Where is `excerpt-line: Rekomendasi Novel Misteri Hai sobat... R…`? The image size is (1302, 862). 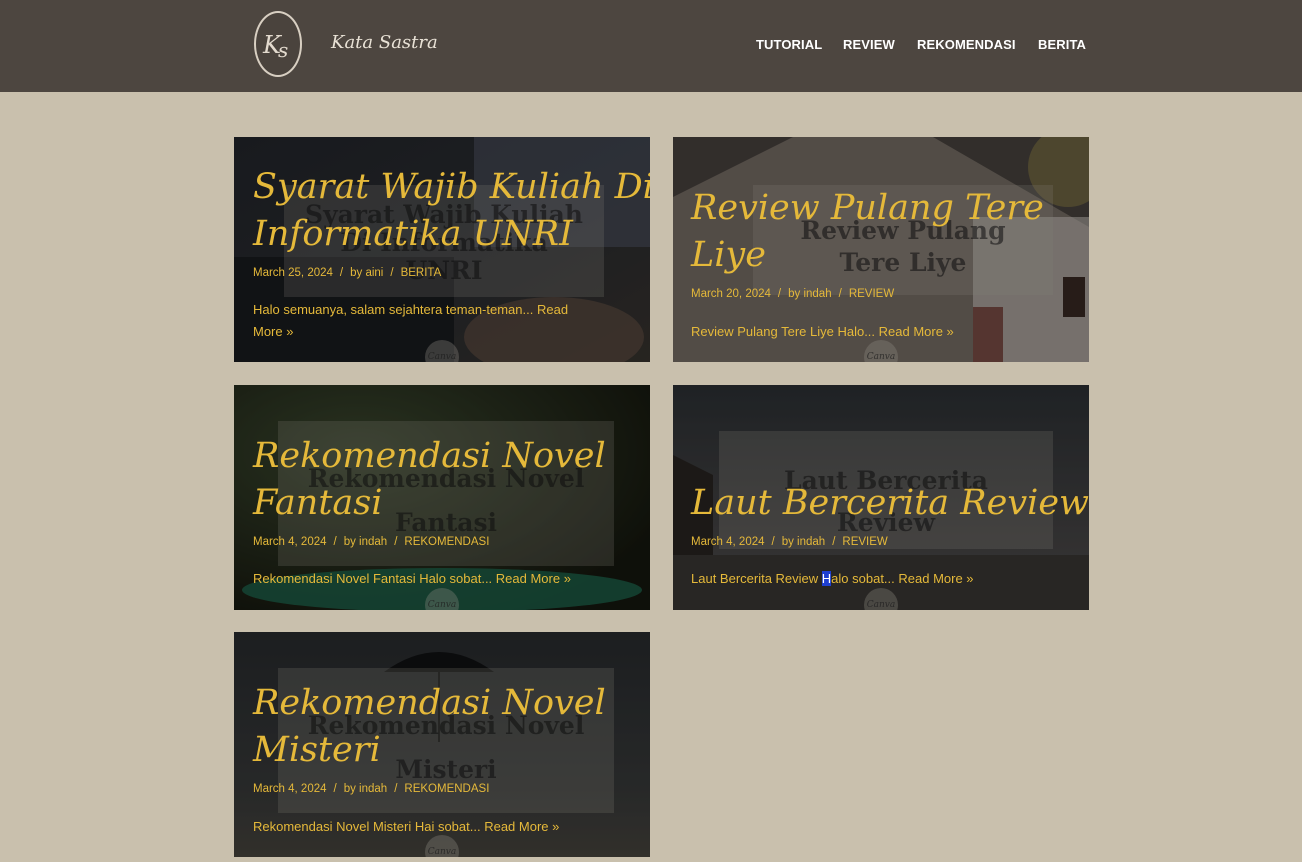 excerpt-line: Rekomendasi Novel Misteri Hai sobat... R… is located at coordinates (443, 827).